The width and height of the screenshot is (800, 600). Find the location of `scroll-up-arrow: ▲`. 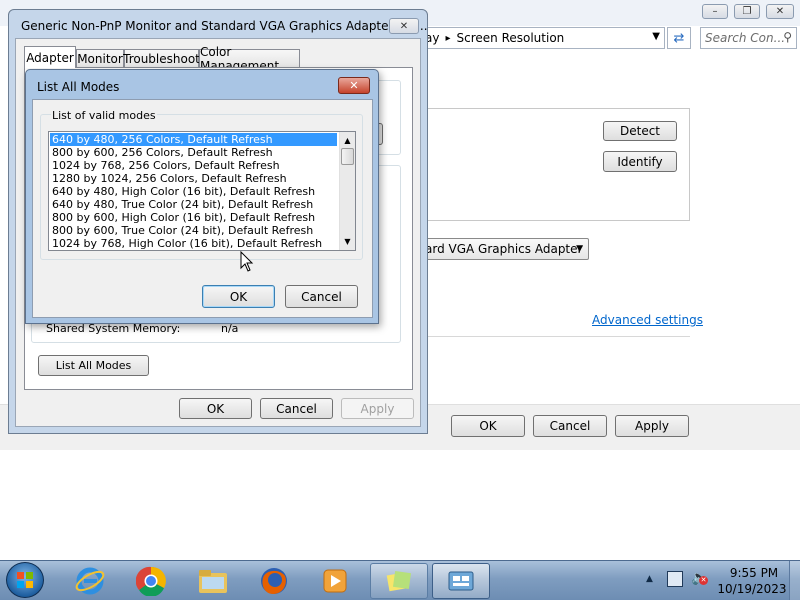

scroll-up-arrow: ▲ is located at coordinates (347, 140).